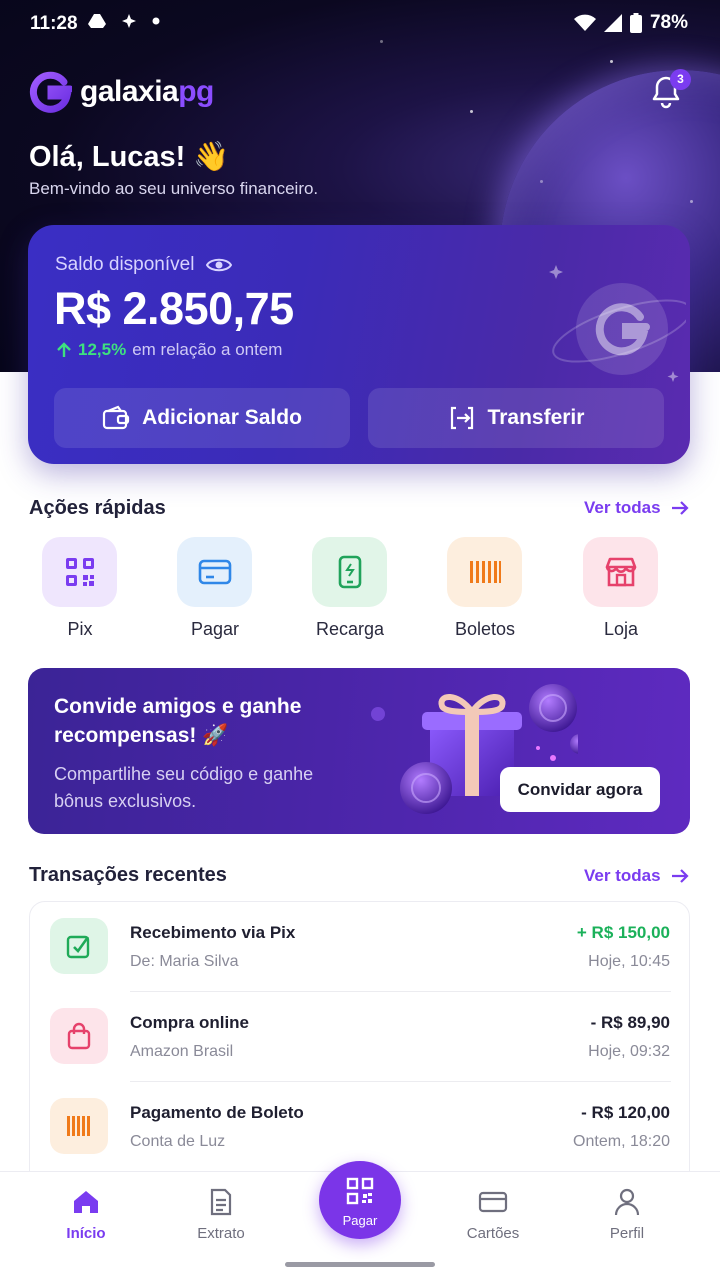 This screenshot has height=1280, width=720. Describe the element at coordinates (461, 418) in the screenshot. I see `transfer-icon` at that location.